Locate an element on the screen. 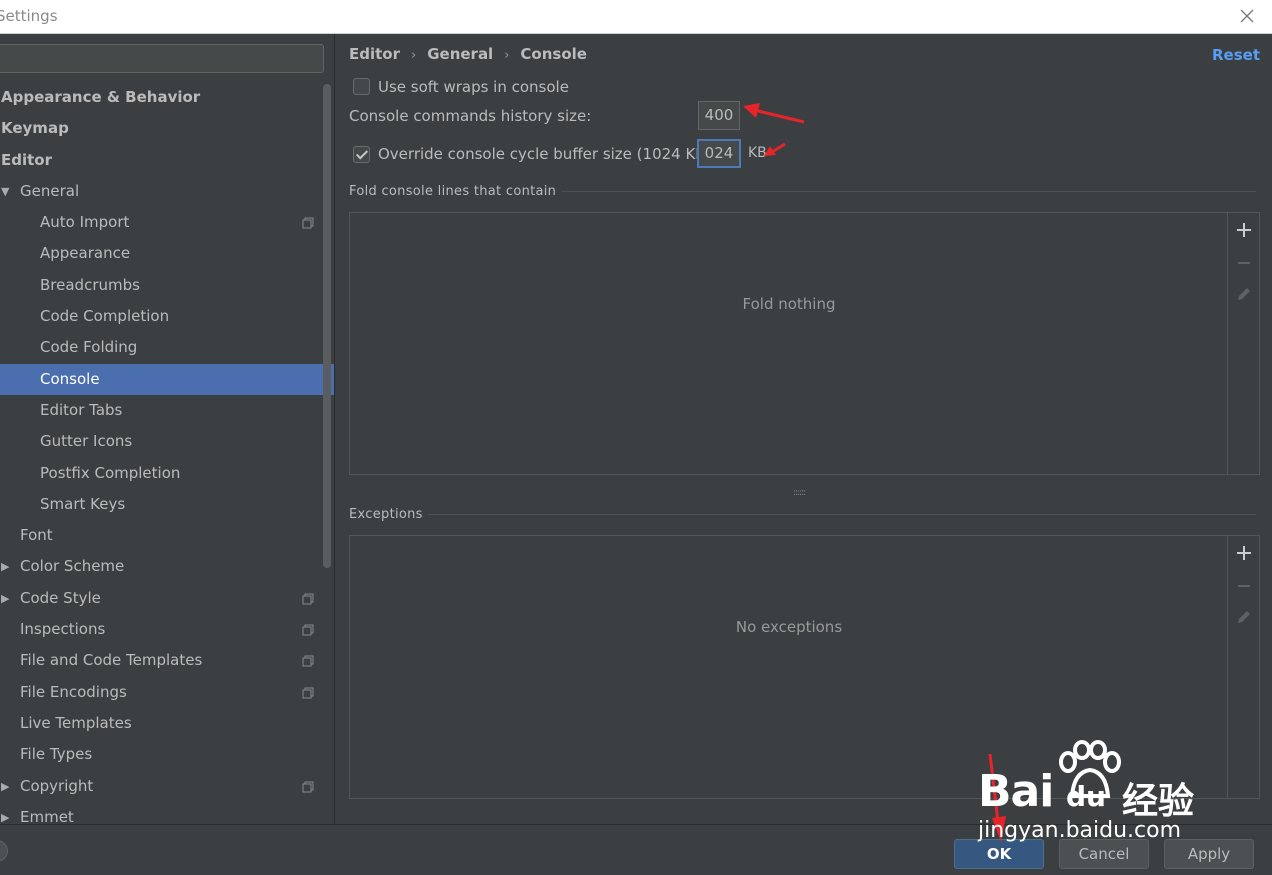  sidebar-item-label: Editor is located at coordinates (26, 159).